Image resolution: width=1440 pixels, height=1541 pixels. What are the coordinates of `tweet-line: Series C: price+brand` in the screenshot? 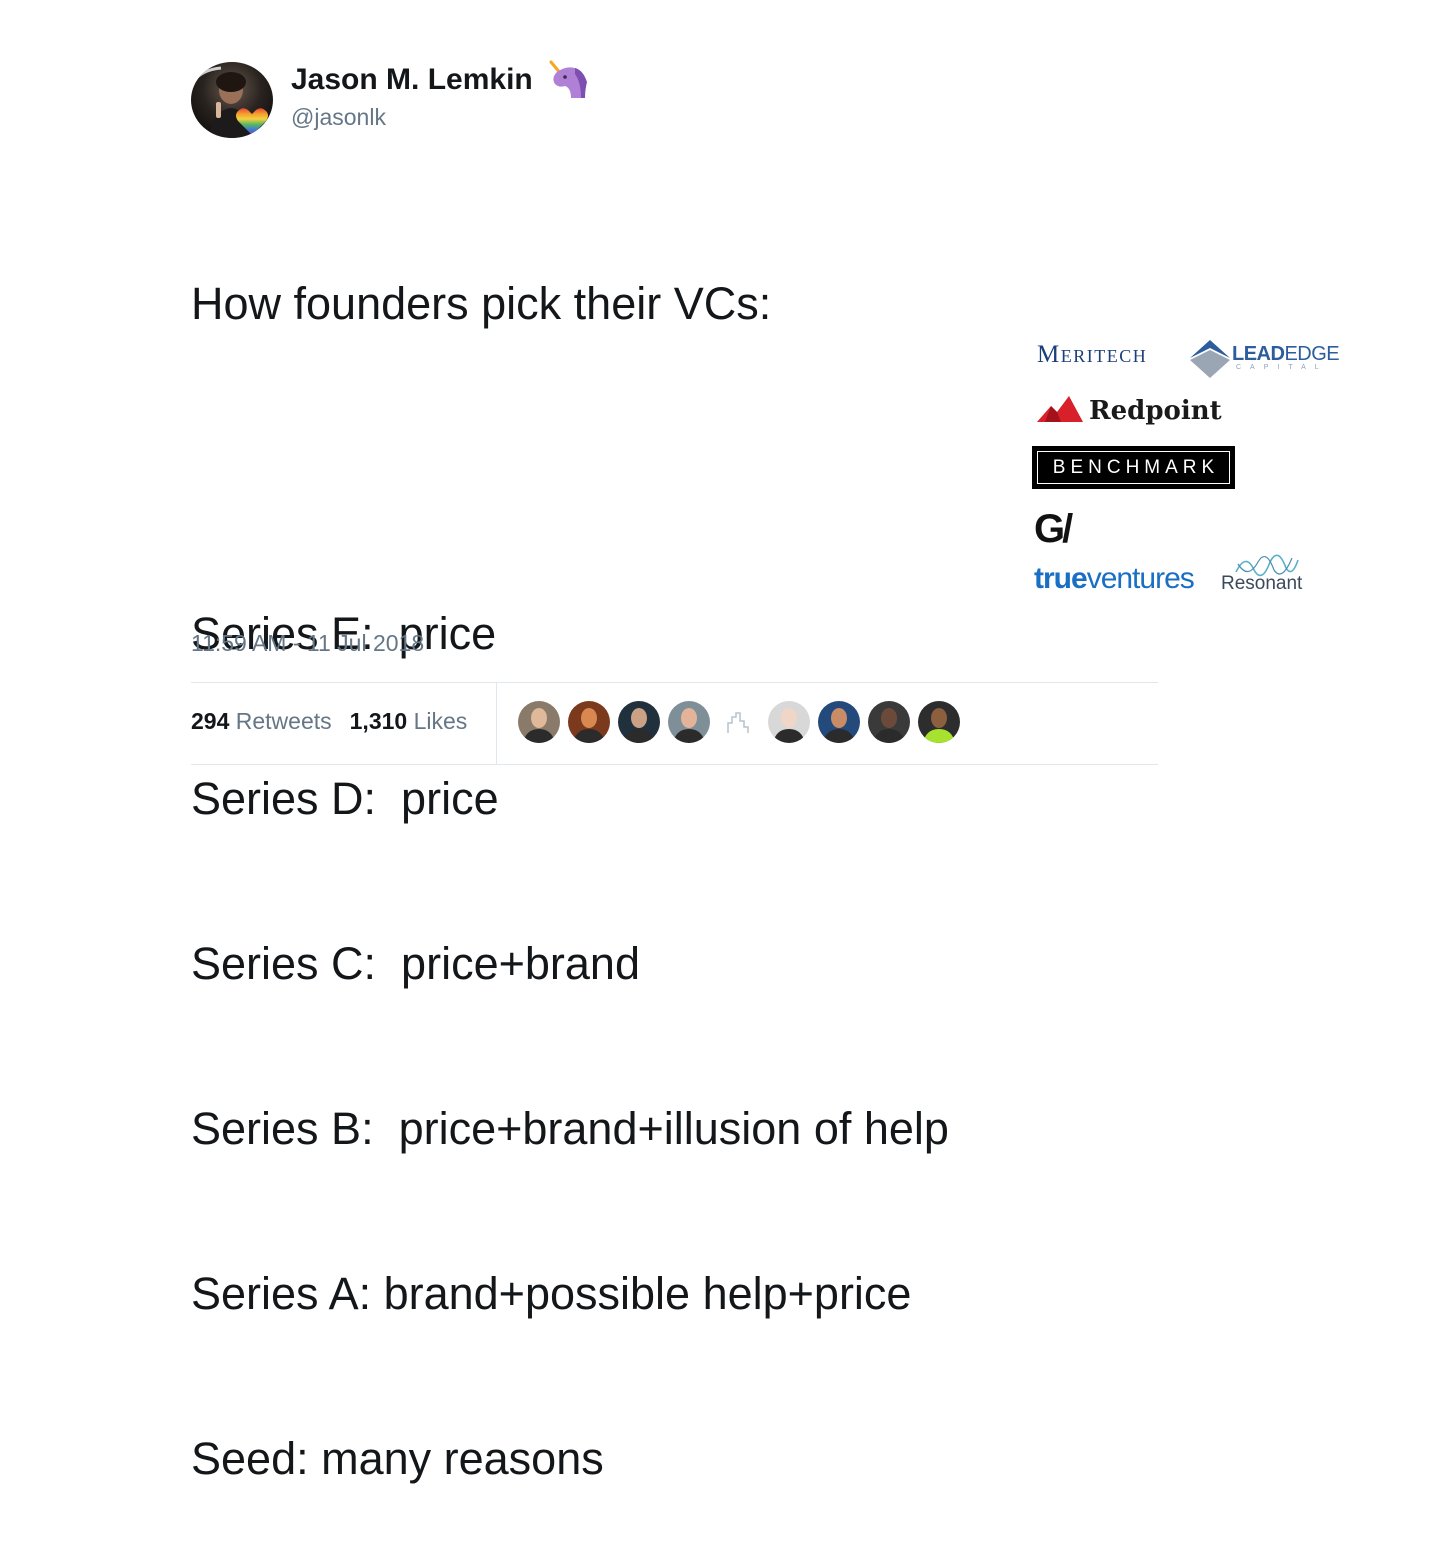 It's located at (415, 963).